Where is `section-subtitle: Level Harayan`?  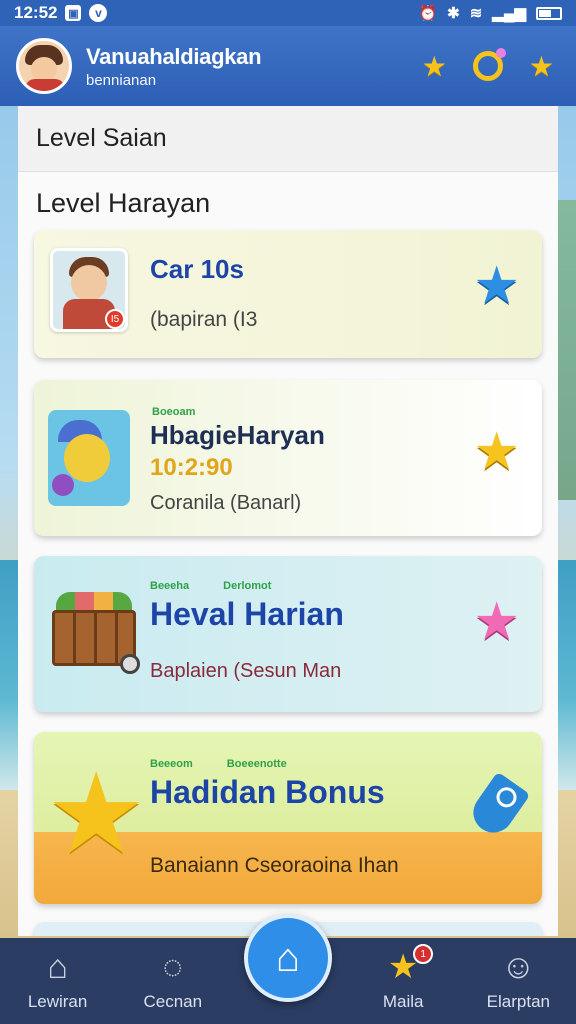 section-subtitle: Level Harayan is located at coordinates (123, 203).